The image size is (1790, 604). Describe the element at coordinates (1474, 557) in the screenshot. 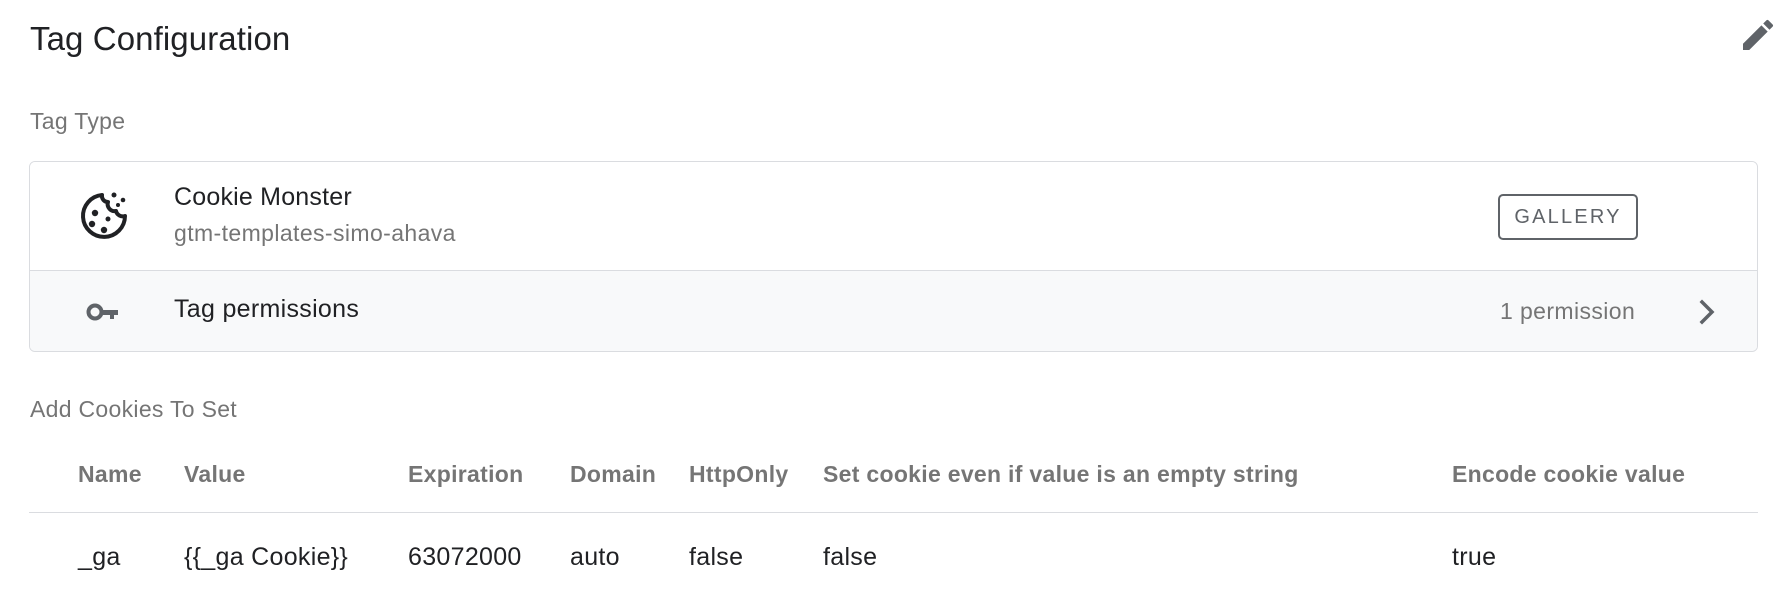

I see `cell-encode: true` at that location.